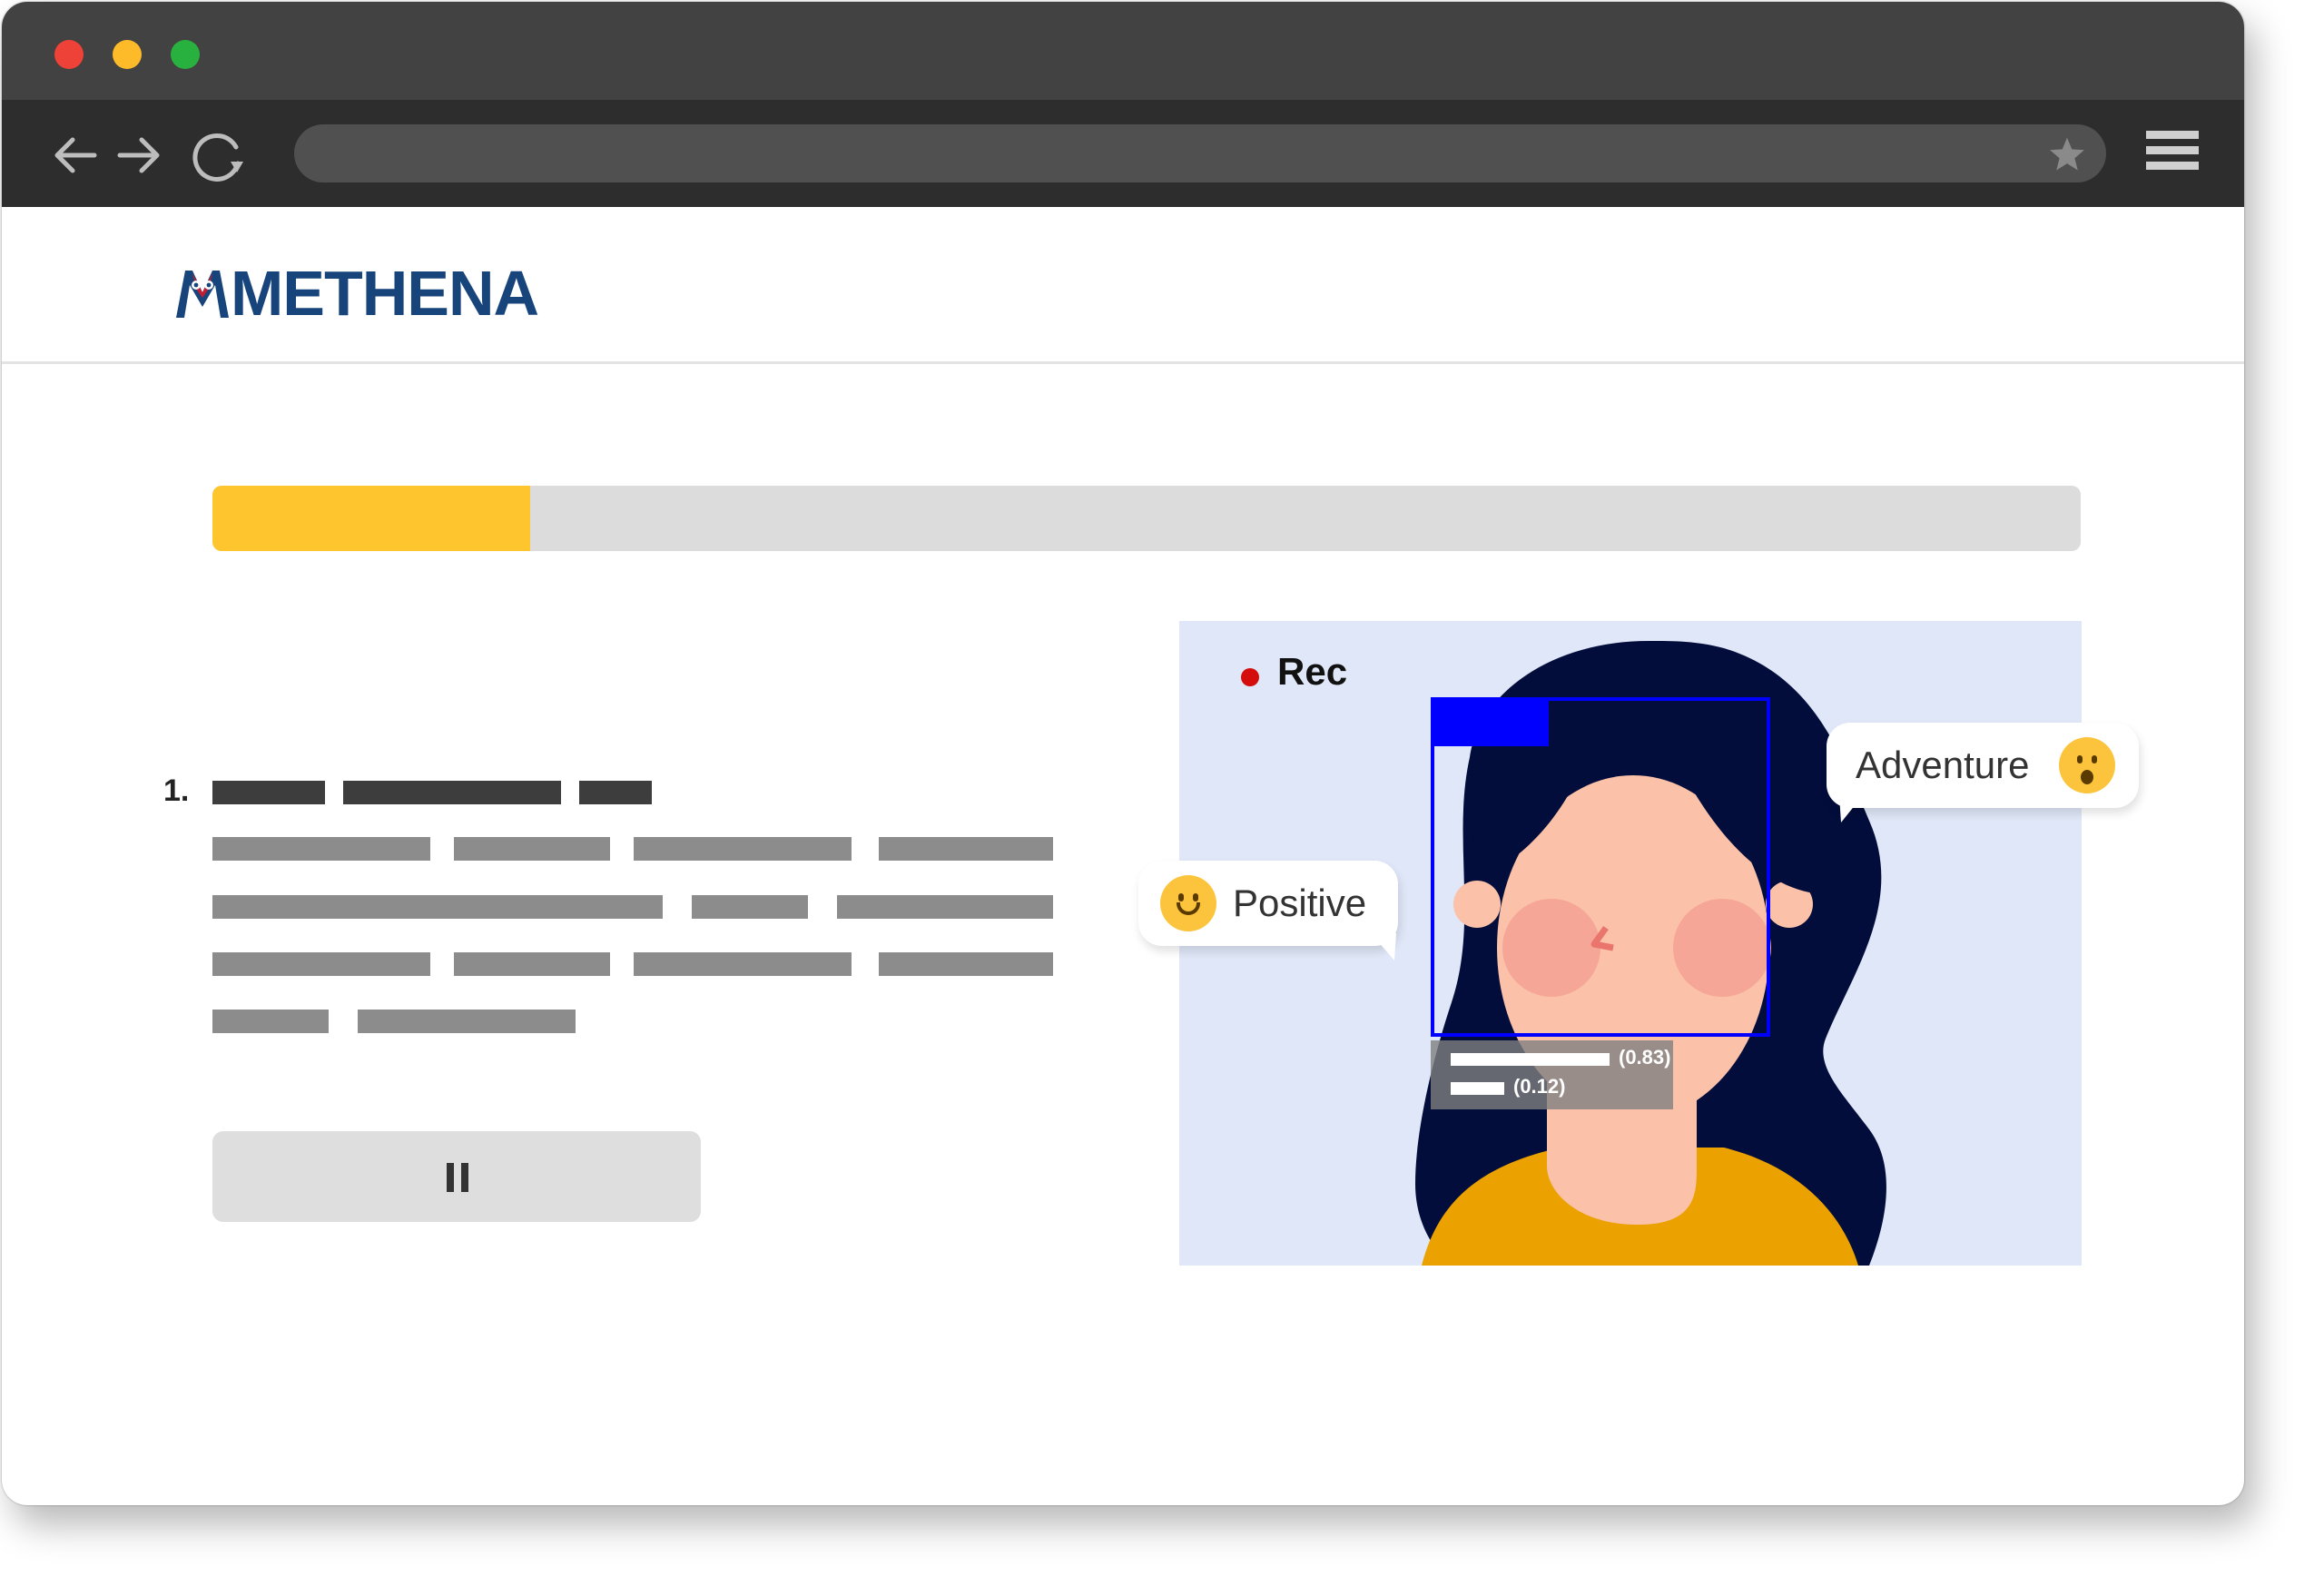 The height and width of the screenshot is (1586, 2324). Describe the element at coordinates (385, 293) in the screenshot. I see `logo-wordmark: METHENA` at that location.